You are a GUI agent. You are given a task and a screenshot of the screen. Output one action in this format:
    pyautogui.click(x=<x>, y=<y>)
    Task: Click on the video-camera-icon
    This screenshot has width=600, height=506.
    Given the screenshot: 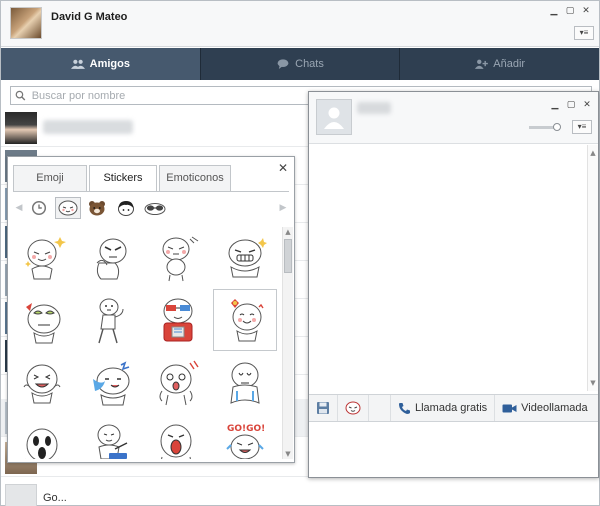 What is the action you would take?
    pyautogui.click(x=509, y=408)
    